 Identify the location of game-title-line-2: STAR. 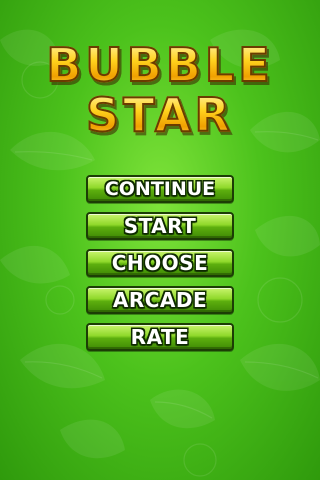
(160, 115).